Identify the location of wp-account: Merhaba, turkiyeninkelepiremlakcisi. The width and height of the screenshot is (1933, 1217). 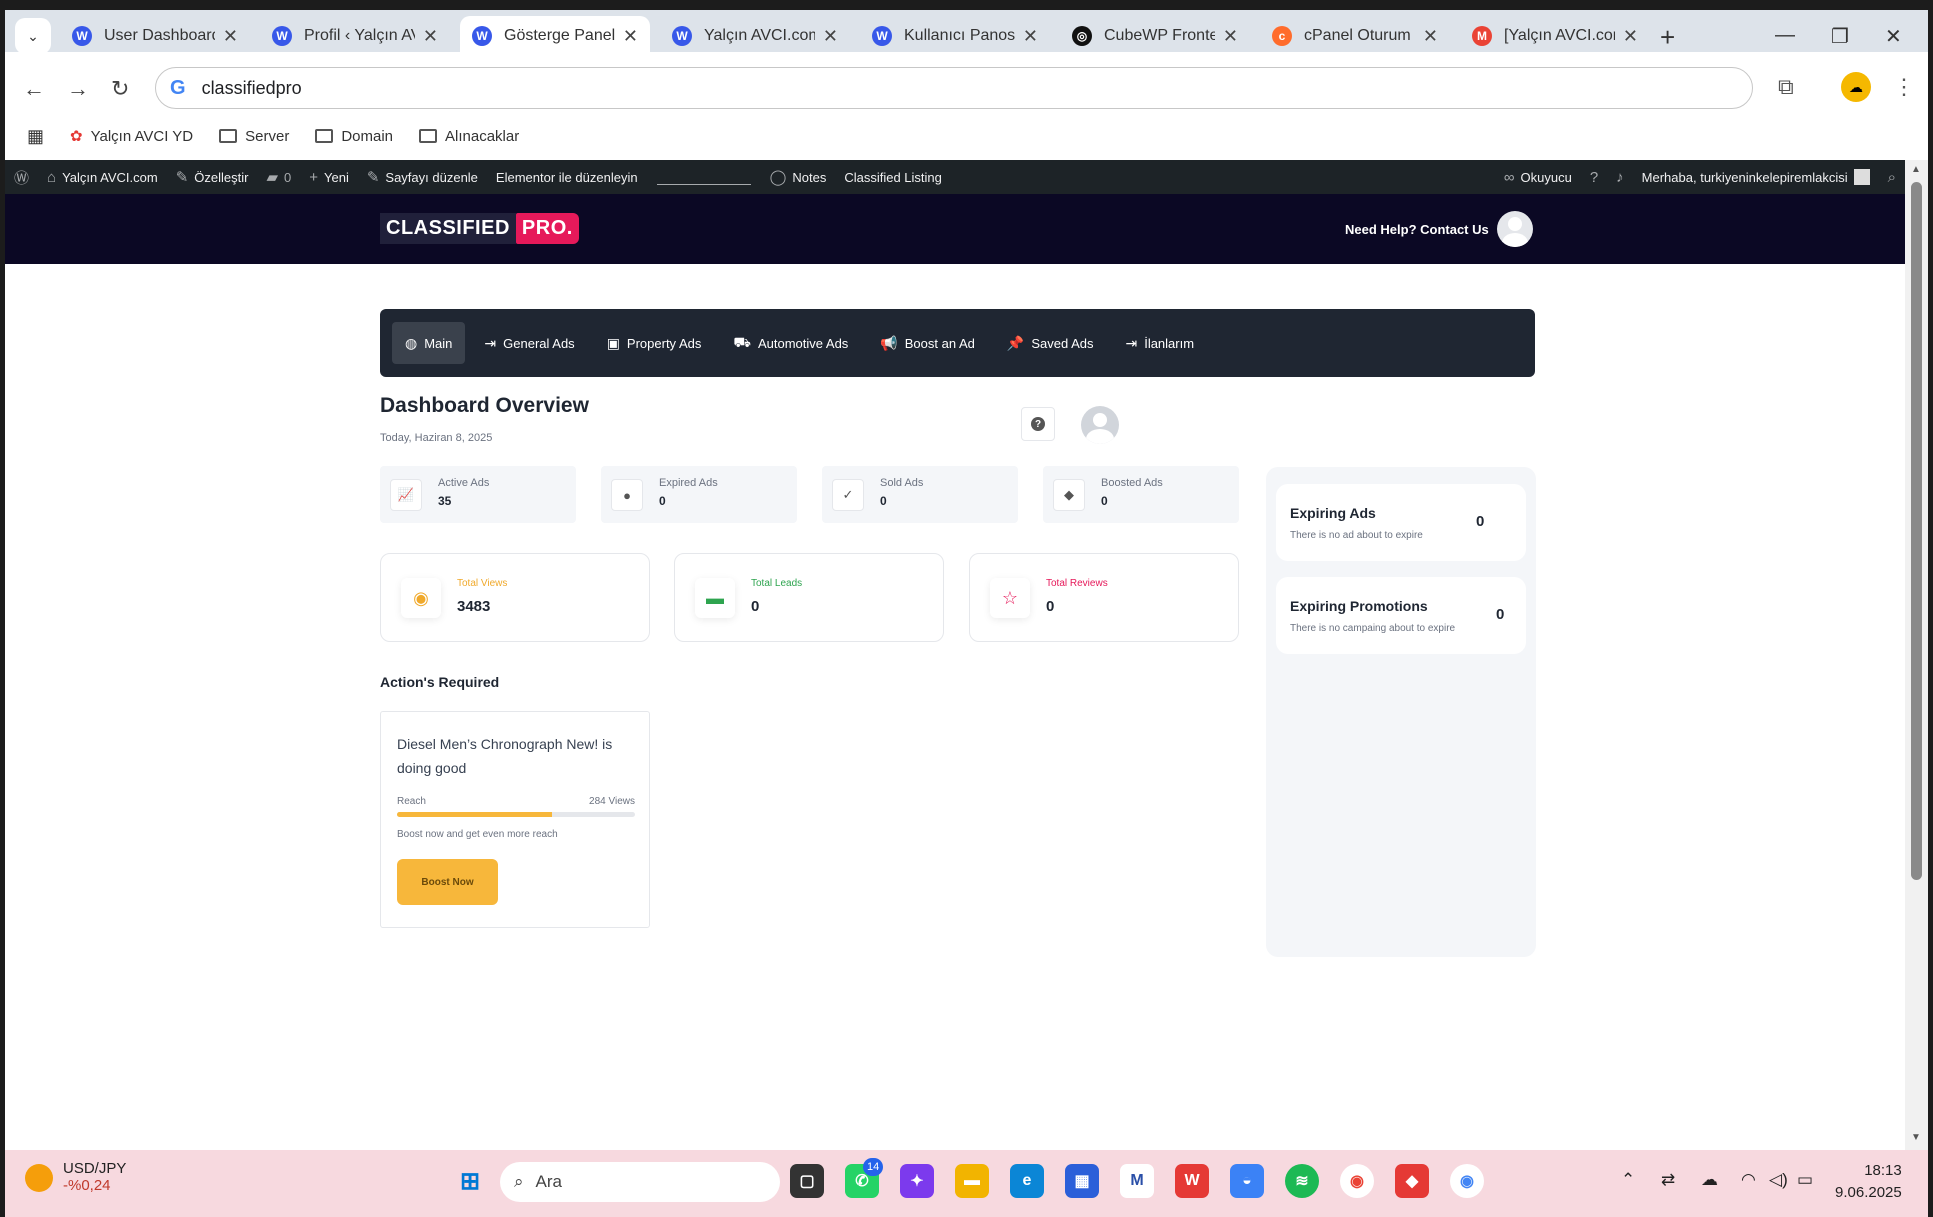
(1756, 177).